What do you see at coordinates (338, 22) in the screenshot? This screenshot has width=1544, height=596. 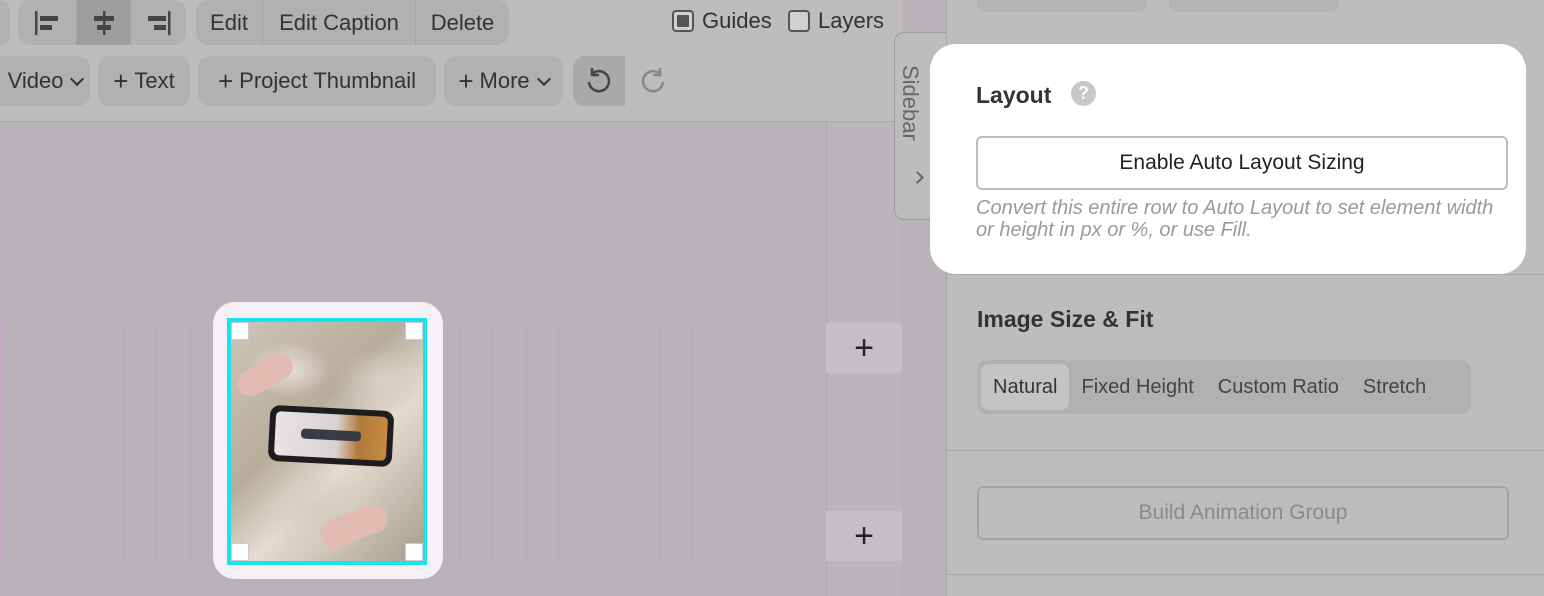 I see `edit-caption-button: Edit Caption` at bounding box center [338, 22].